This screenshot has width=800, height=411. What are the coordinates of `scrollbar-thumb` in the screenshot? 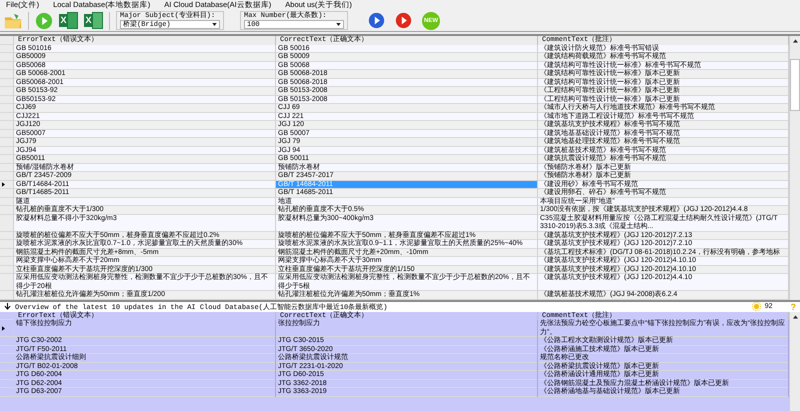 It's located at (795, 85).